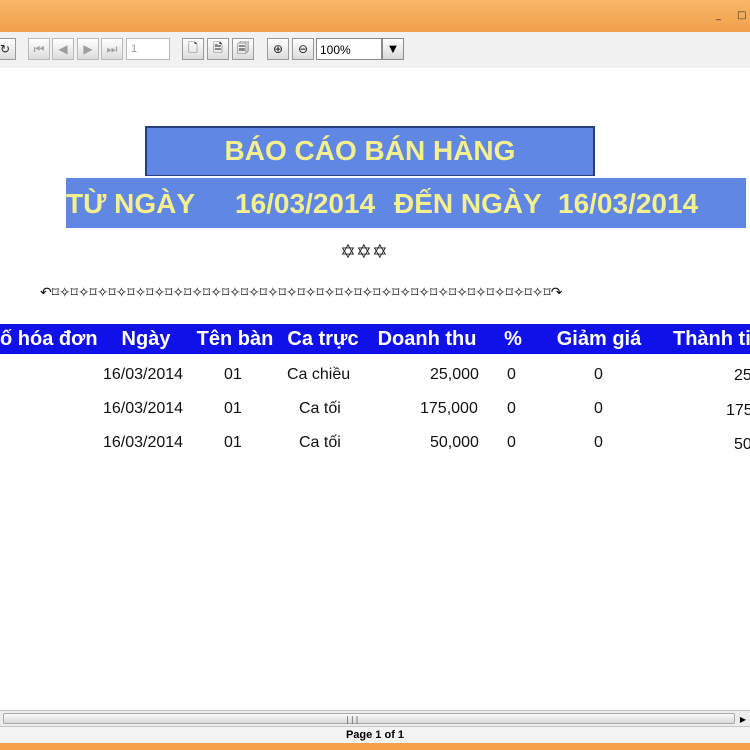 The image size is (750, 750). I want to click on to-date-value: 16/03/2014, so click(628, 203).